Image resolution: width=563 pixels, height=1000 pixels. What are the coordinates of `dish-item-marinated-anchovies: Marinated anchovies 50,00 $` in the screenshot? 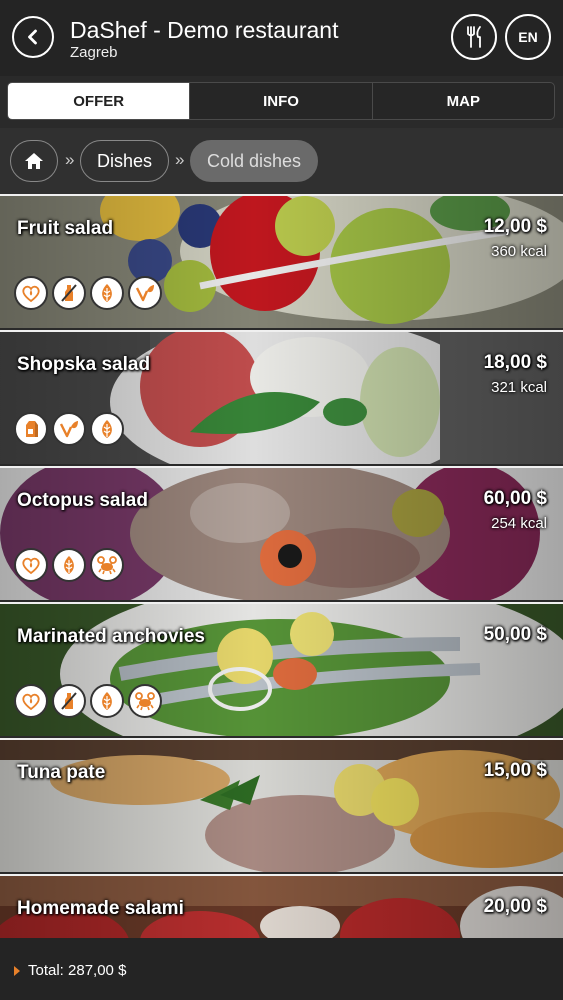 It's located at (281, 669).